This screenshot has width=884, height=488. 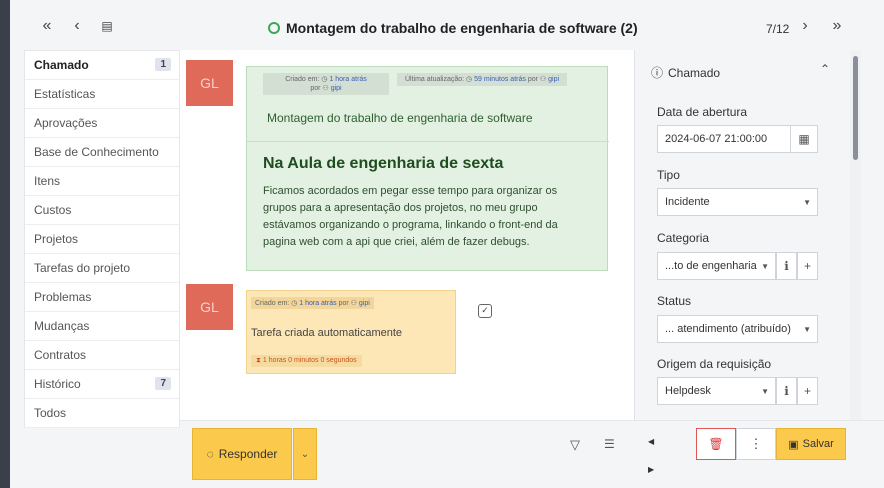 What do you see at coordinates (96, 152) in the screenshot?
I see `sidebar-item-label: Base de Conhecimento` at bounding box center [96, 152].